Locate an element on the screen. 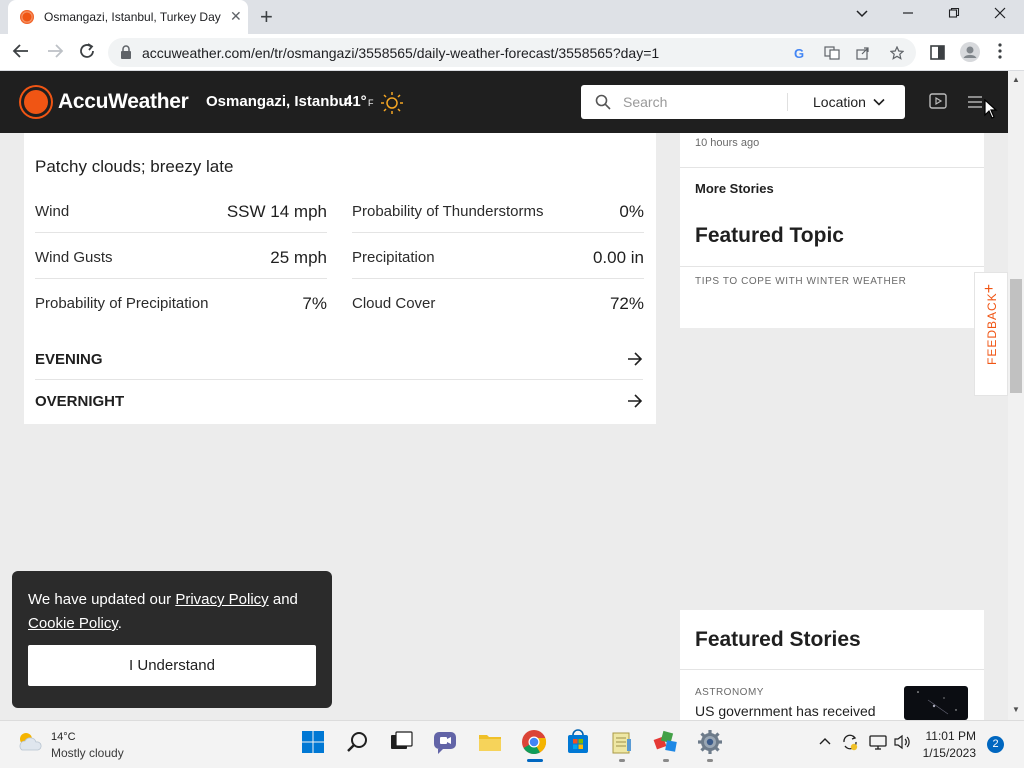 Image resolution: width=1024 pixels, height=768 pixels. story-category: ASTRONOMY is located at coordinates (729, 692).